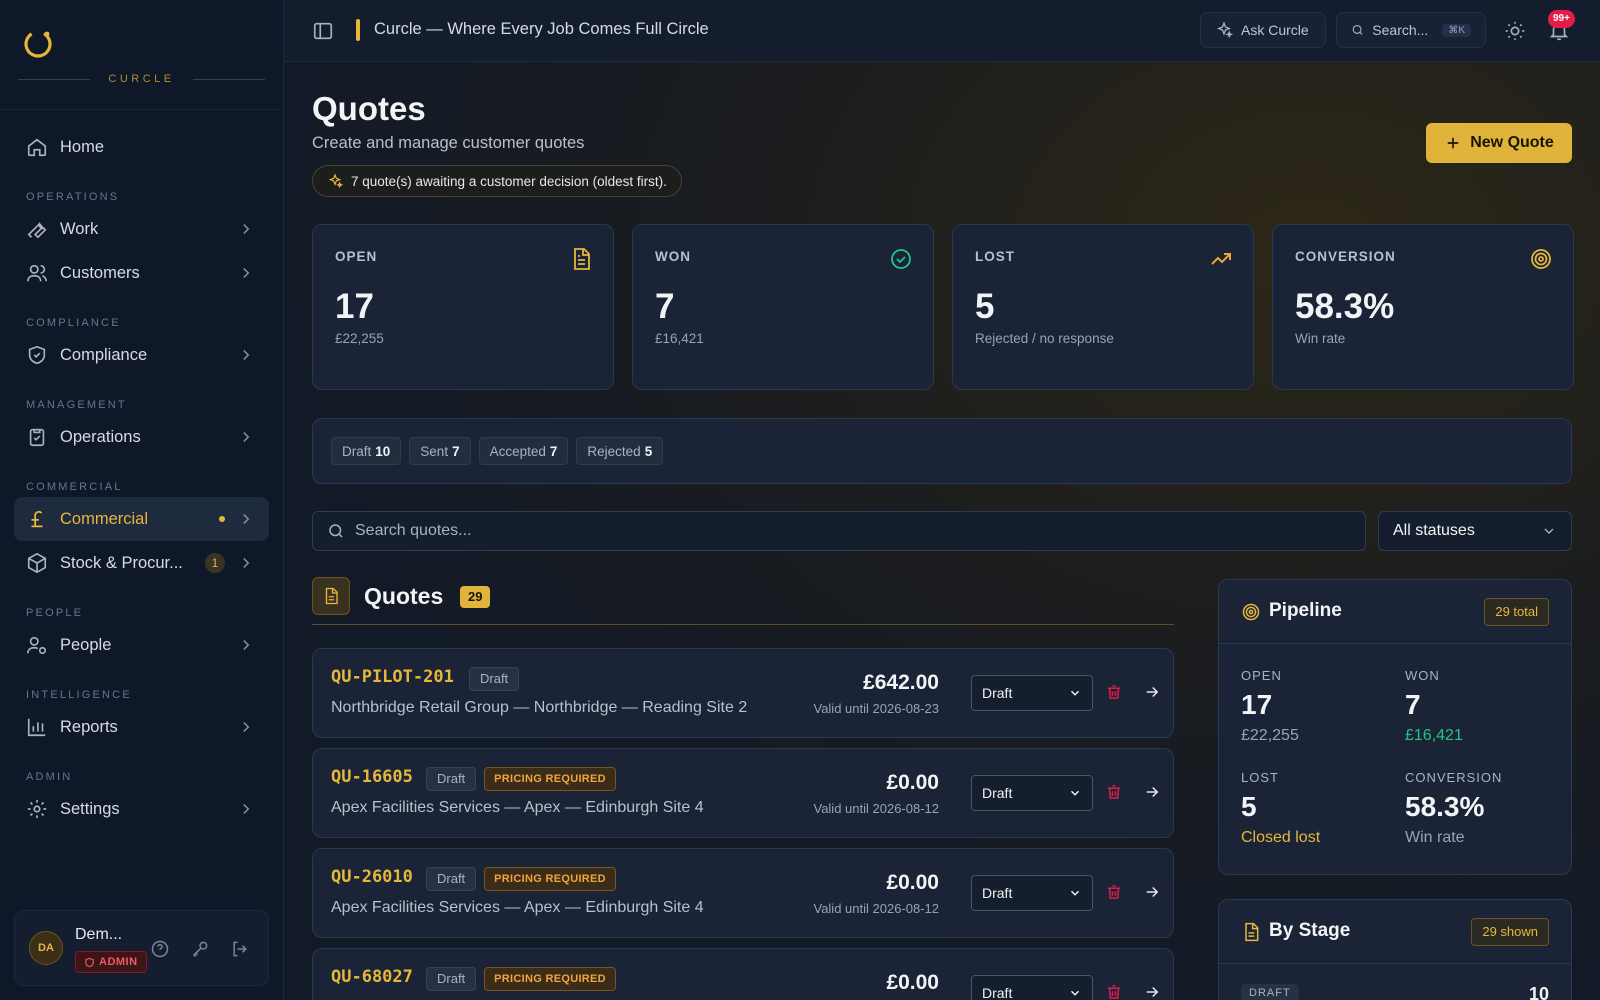 The width and height of the screenshot is (1600, 1000). What do you see at coordinates (475, 597) in the screenshot?
I see `quotes-count-badge: 29` at bounding box center [475, 597].